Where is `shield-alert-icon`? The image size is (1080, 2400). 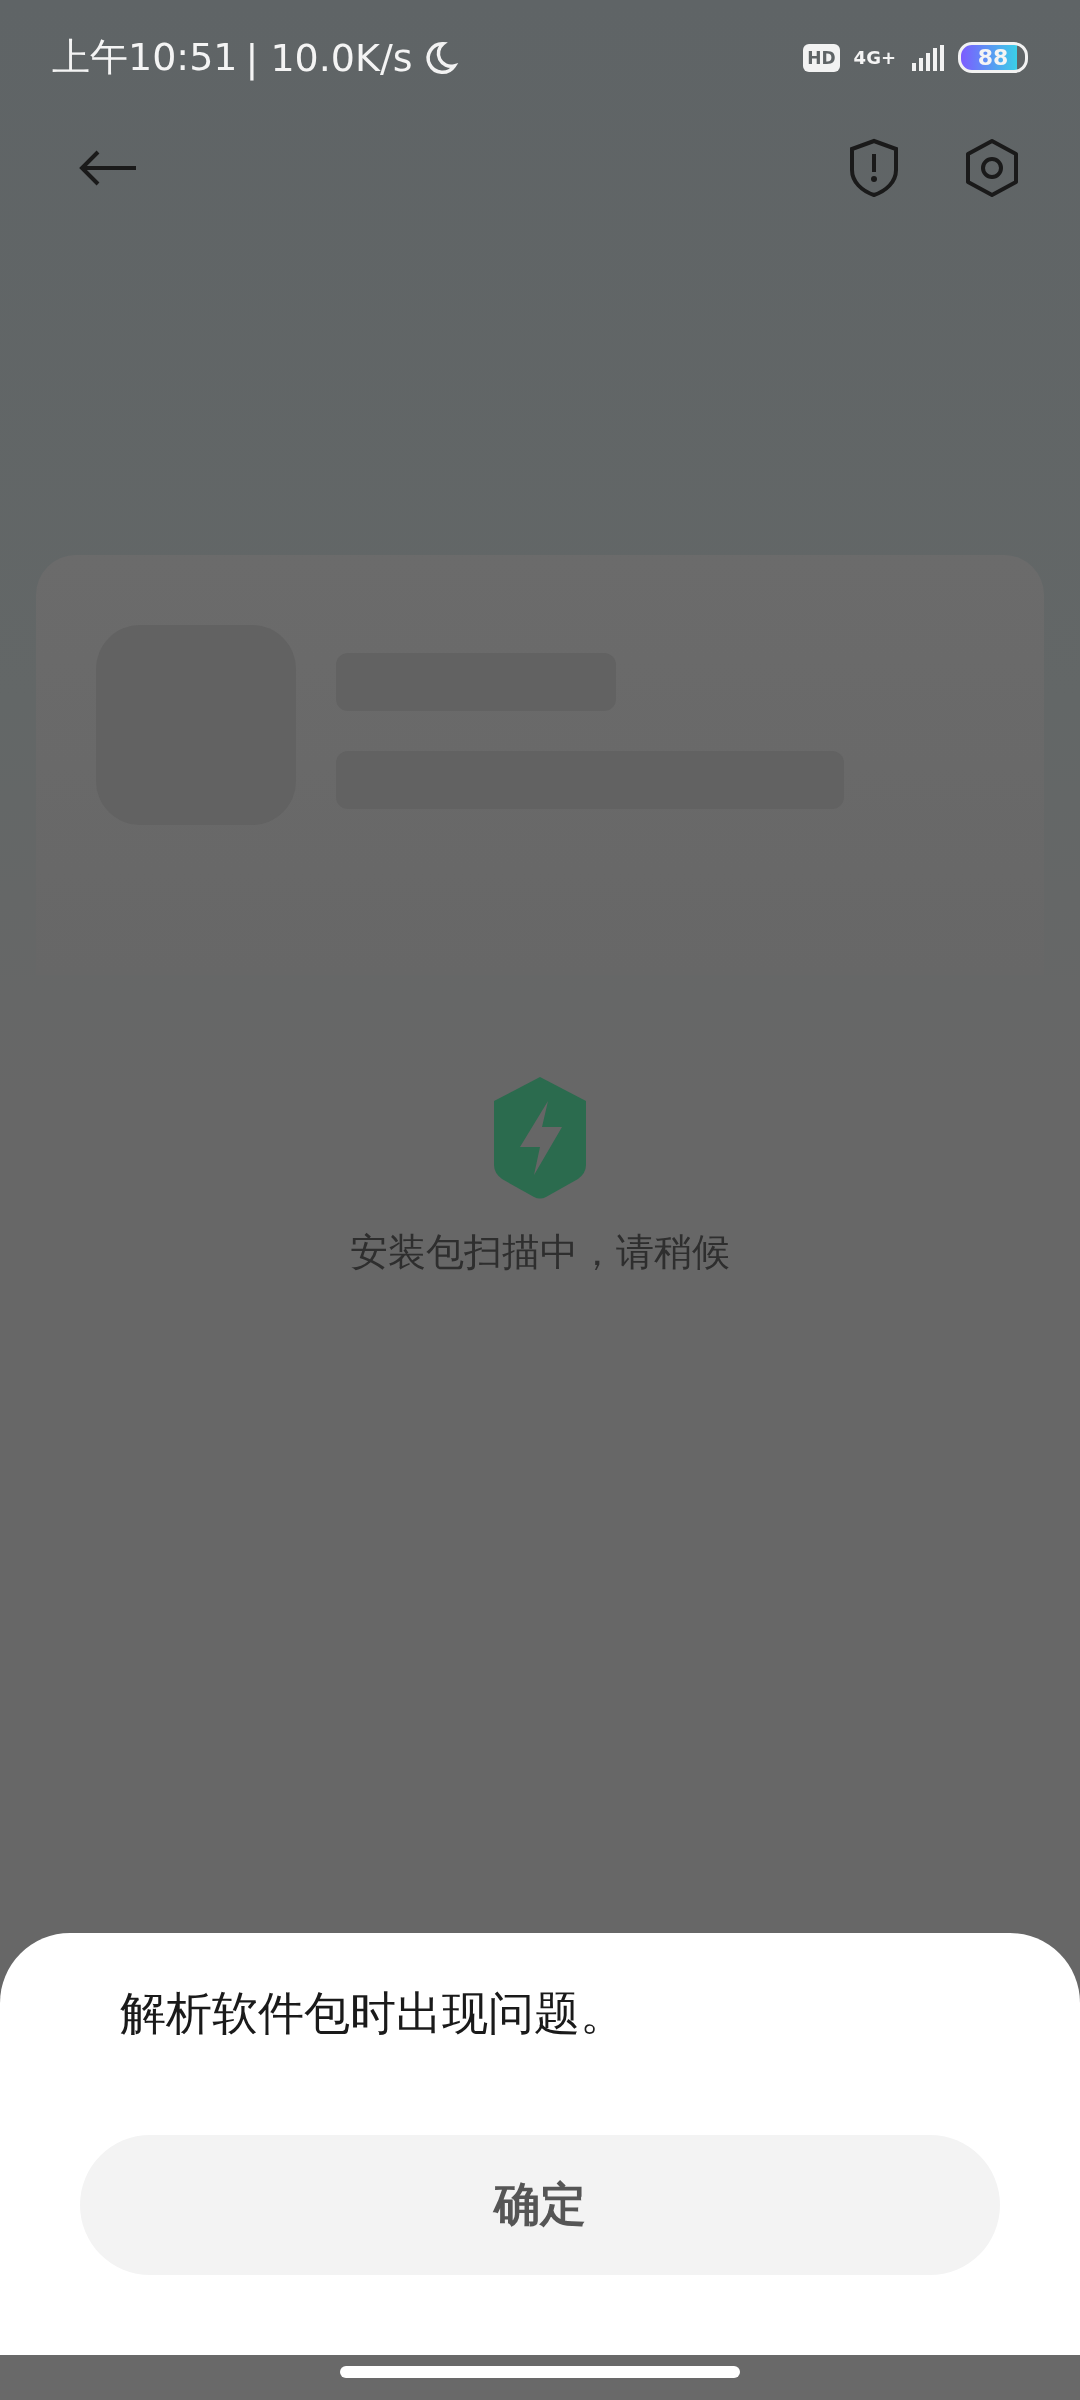 shield-alert-icon is located at coordinates (874, 167).